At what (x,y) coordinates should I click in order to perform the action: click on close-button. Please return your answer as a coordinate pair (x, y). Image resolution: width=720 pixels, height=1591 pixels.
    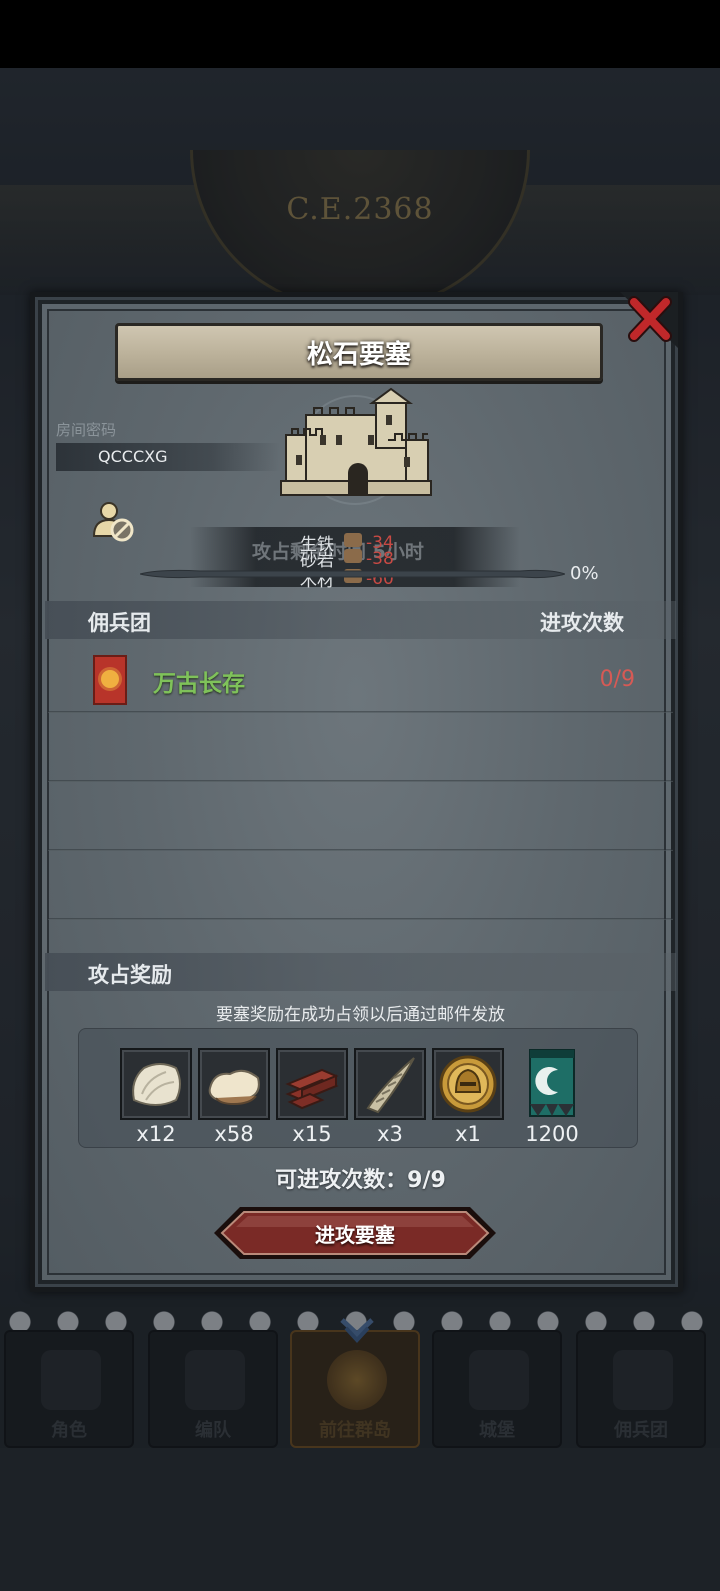
    Looking at the image, I should click on (649, 320).